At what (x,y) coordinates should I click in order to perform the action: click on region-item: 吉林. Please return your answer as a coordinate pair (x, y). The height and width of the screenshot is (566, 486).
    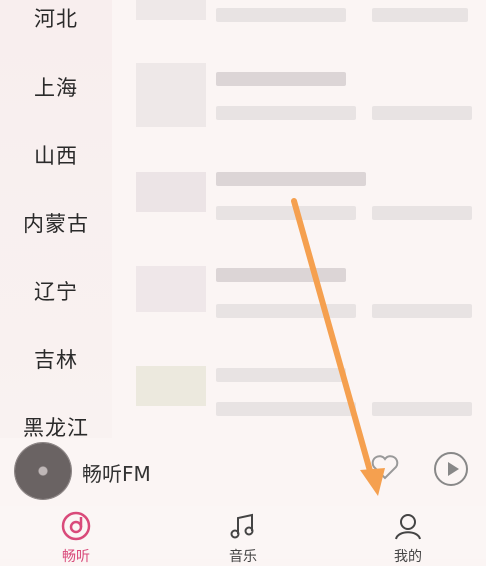
    Looking at the image, I should click on (56, 359).